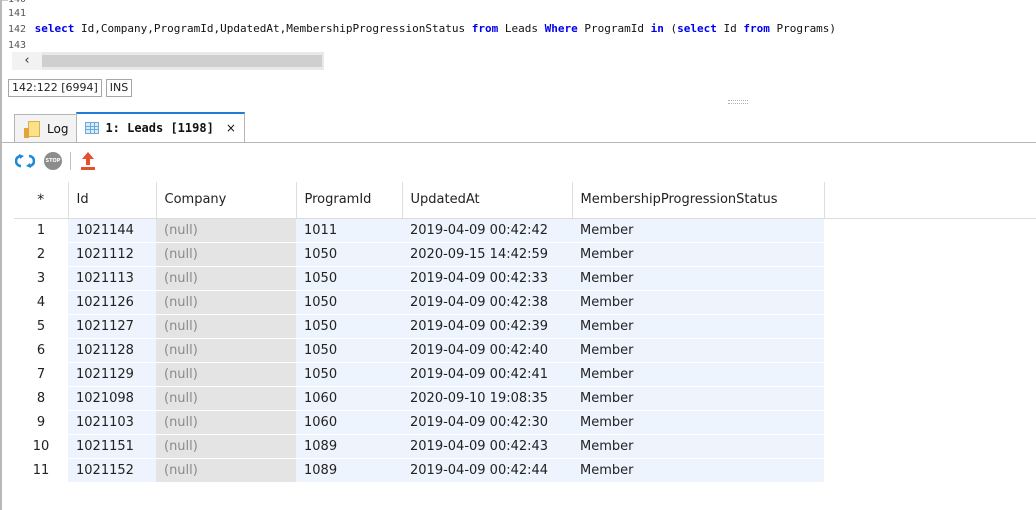  What do you see at coordinates (112, 326) in the screenshot?
I see `cell-id: 1021127` at bounding box center [112, 326].